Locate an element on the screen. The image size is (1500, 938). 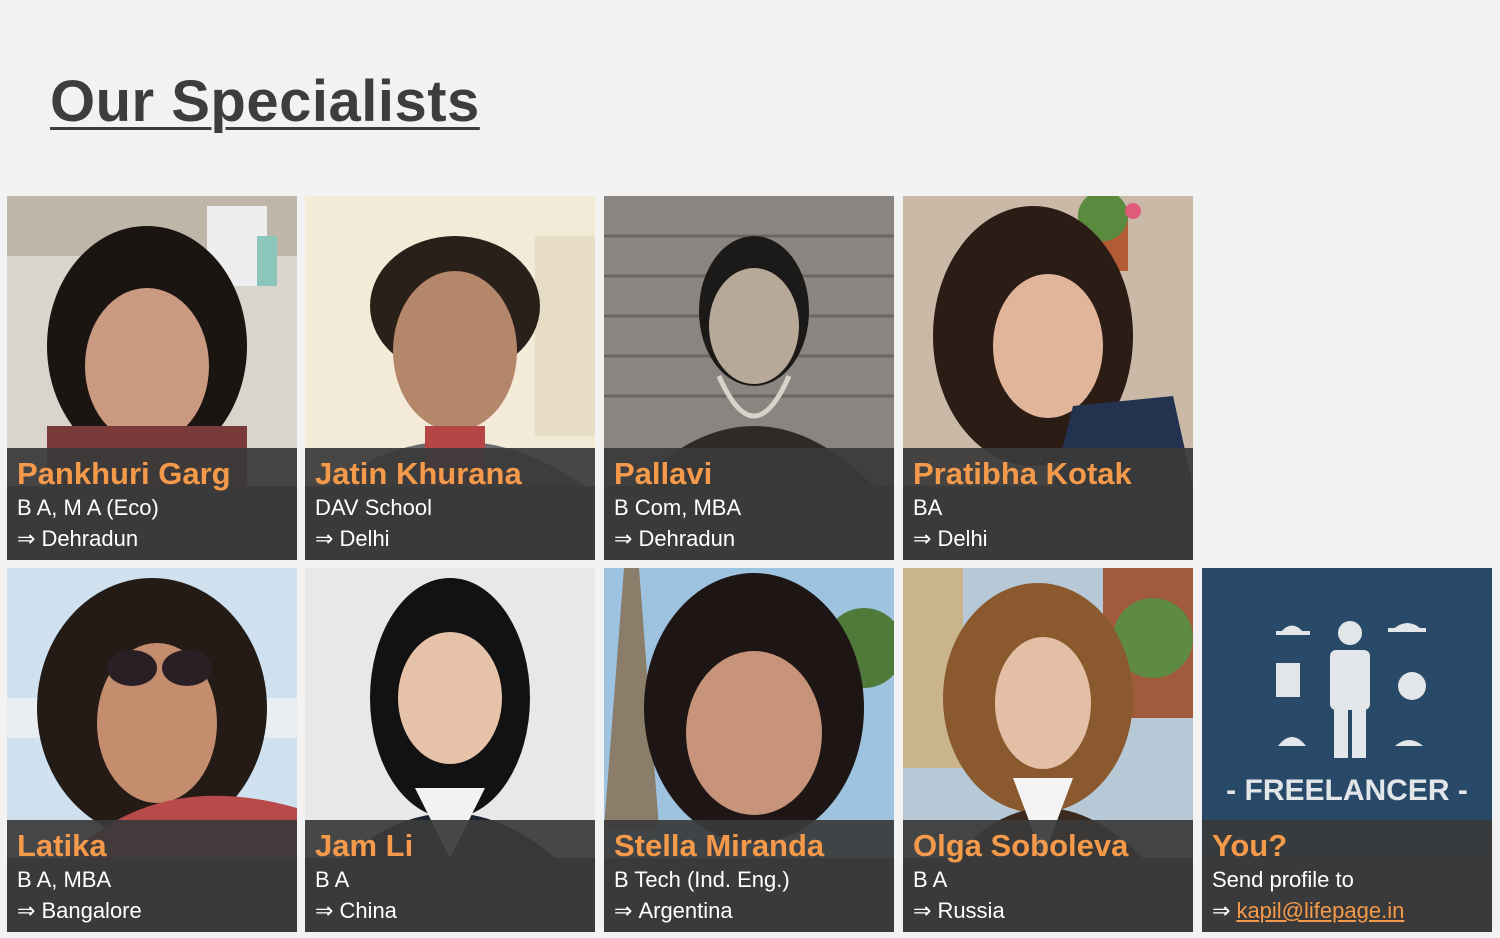
specialist-card: Jam Li B A ⇒ China is located at coordinates (450, 750).